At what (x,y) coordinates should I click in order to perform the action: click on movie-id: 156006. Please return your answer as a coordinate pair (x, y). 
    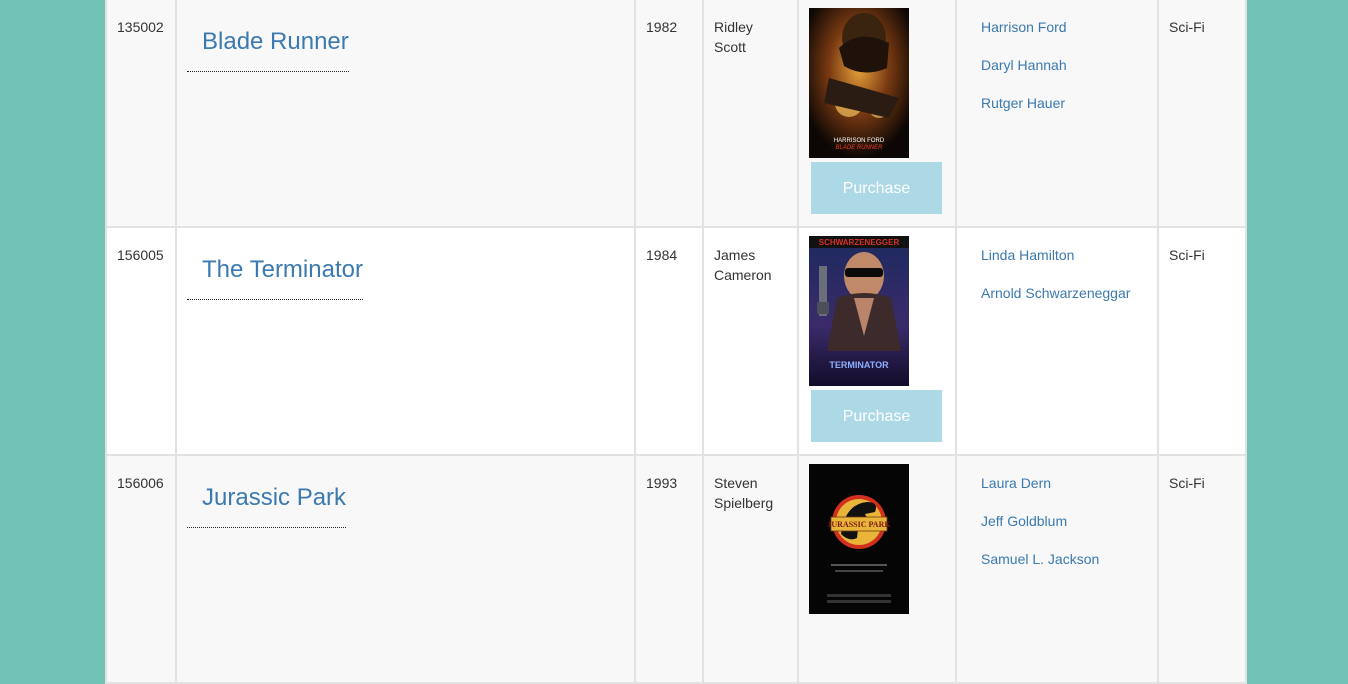
    Looking at the image, I should click on (140, 483).